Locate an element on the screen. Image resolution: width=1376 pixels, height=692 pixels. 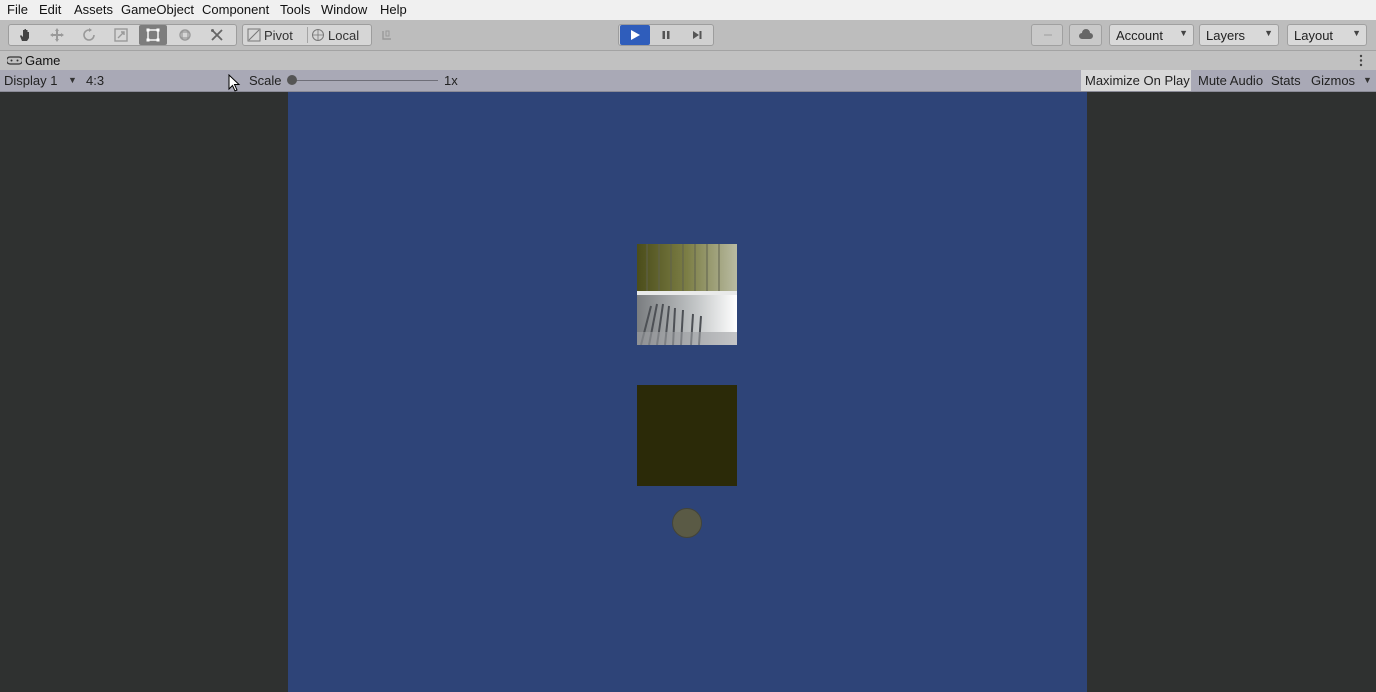
menu-edit: Edit is located at coordinates (50, 9).